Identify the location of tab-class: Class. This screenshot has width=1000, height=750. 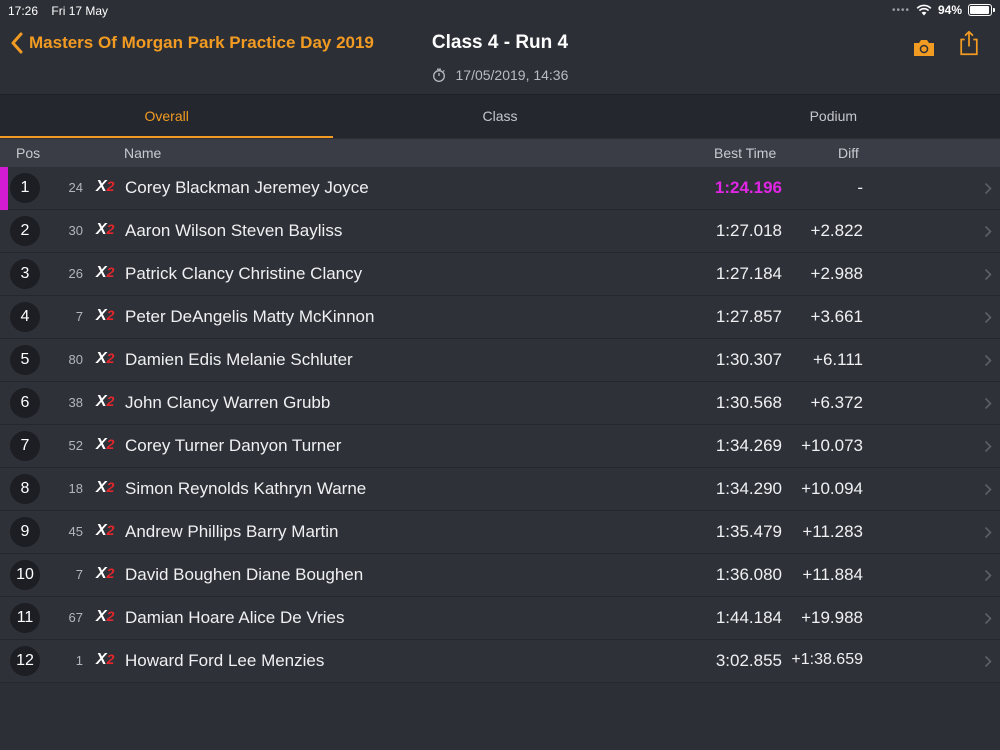
(499, 116).